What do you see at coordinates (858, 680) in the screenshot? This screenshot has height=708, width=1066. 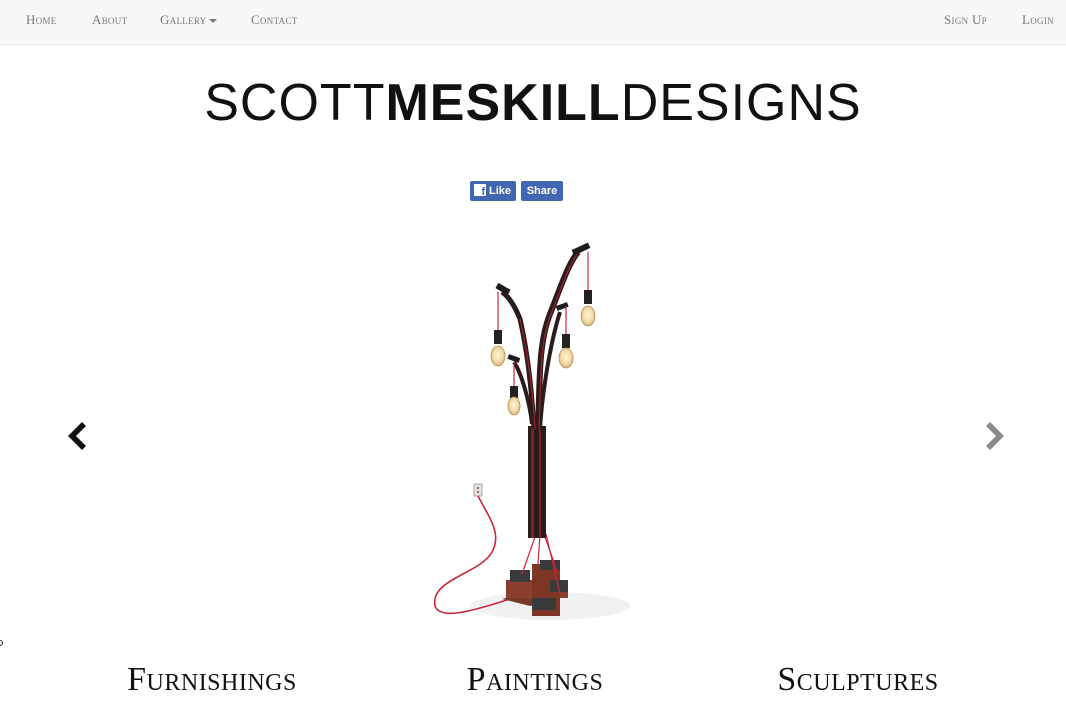 I see `category-sculptures-link: Sculptures` at bounding box center [858, 680].